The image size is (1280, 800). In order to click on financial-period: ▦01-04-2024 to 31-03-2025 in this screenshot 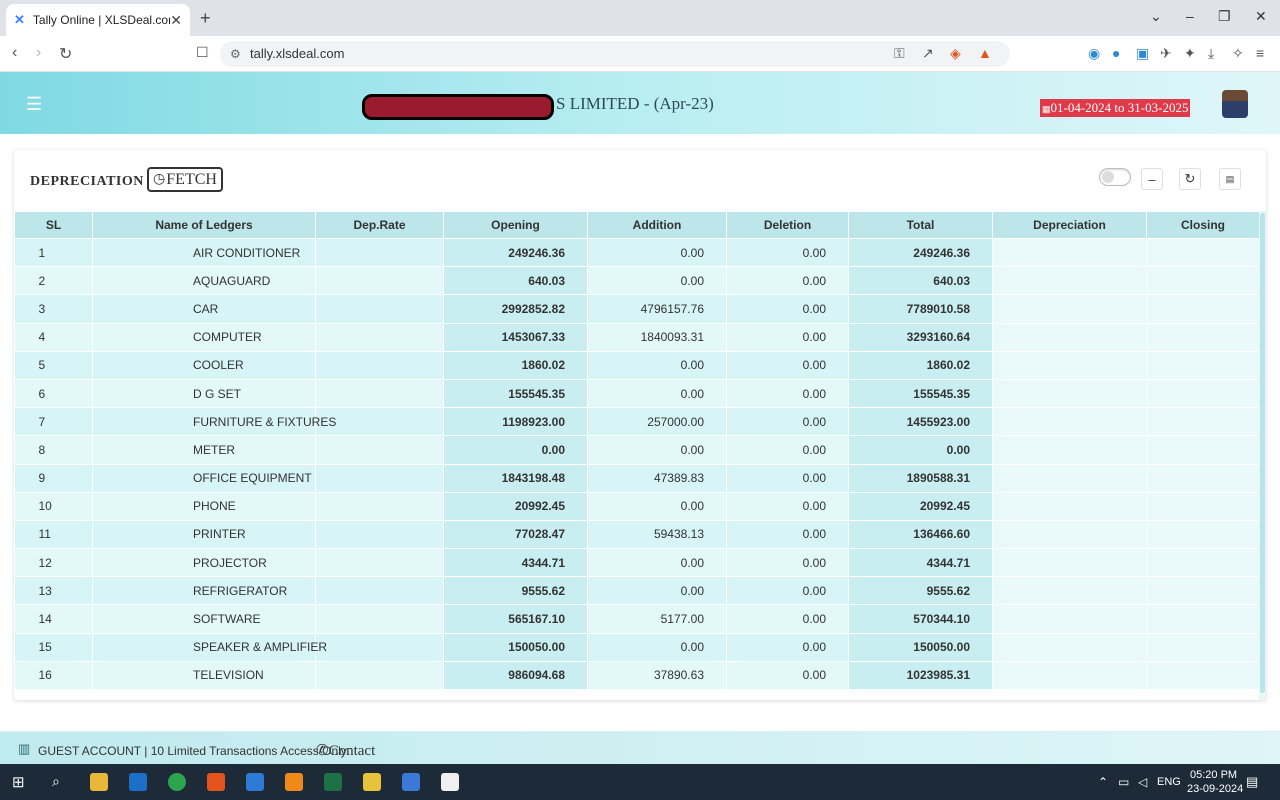, I will do `click(1115, 108)`.